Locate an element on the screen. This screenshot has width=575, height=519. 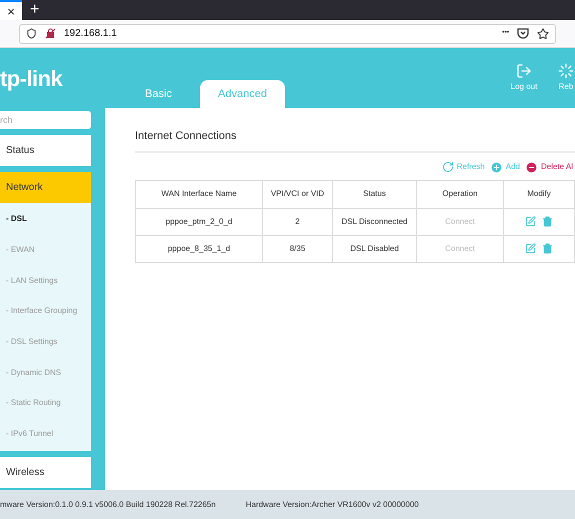
submenu-item: - Interface Grouping is located at coordinates (45, 311).